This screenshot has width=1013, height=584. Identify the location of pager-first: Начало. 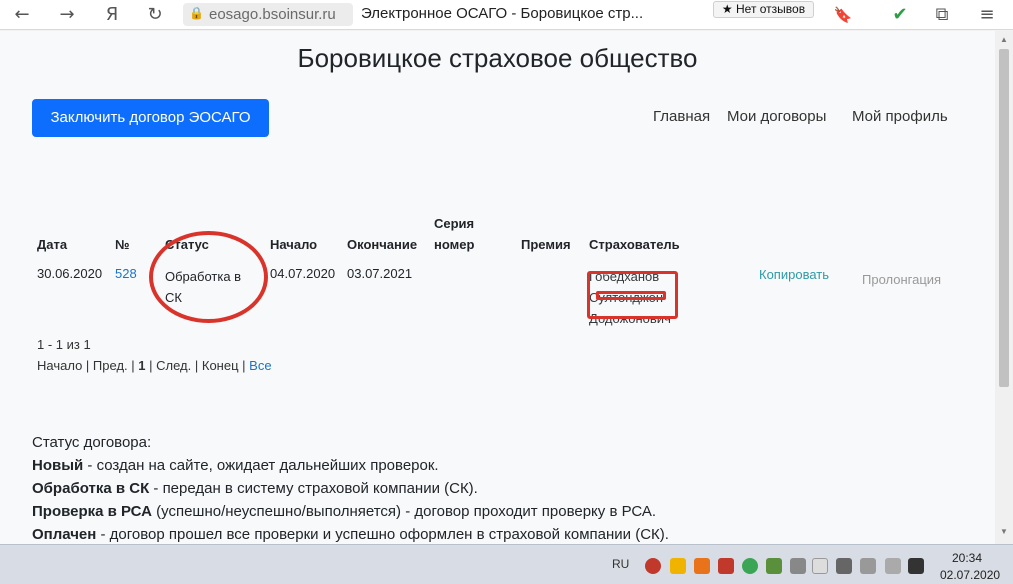
(59, 365).